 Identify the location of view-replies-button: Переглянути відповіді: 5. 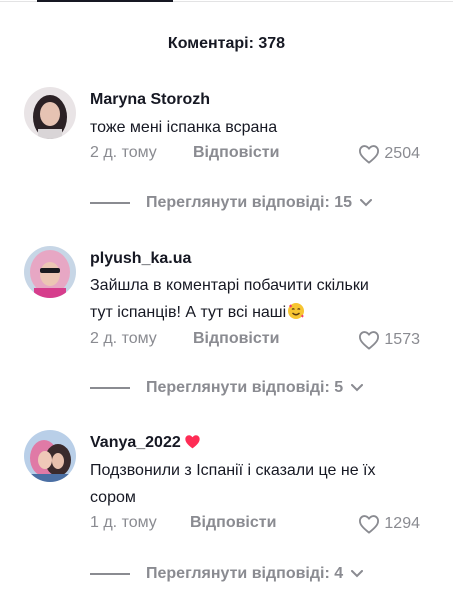
(227, 388).